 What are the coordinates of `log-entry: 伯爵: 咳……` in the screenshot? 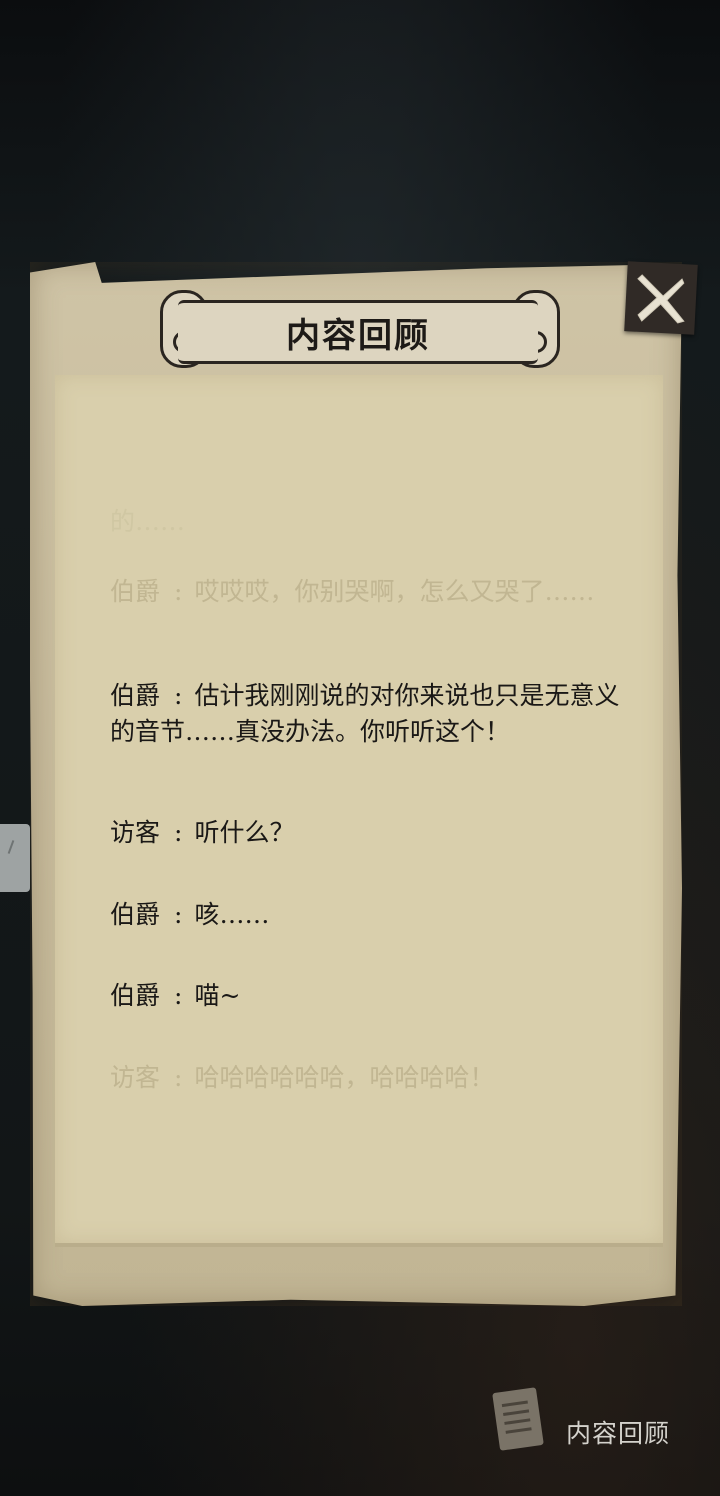 It's located at (190, 914).